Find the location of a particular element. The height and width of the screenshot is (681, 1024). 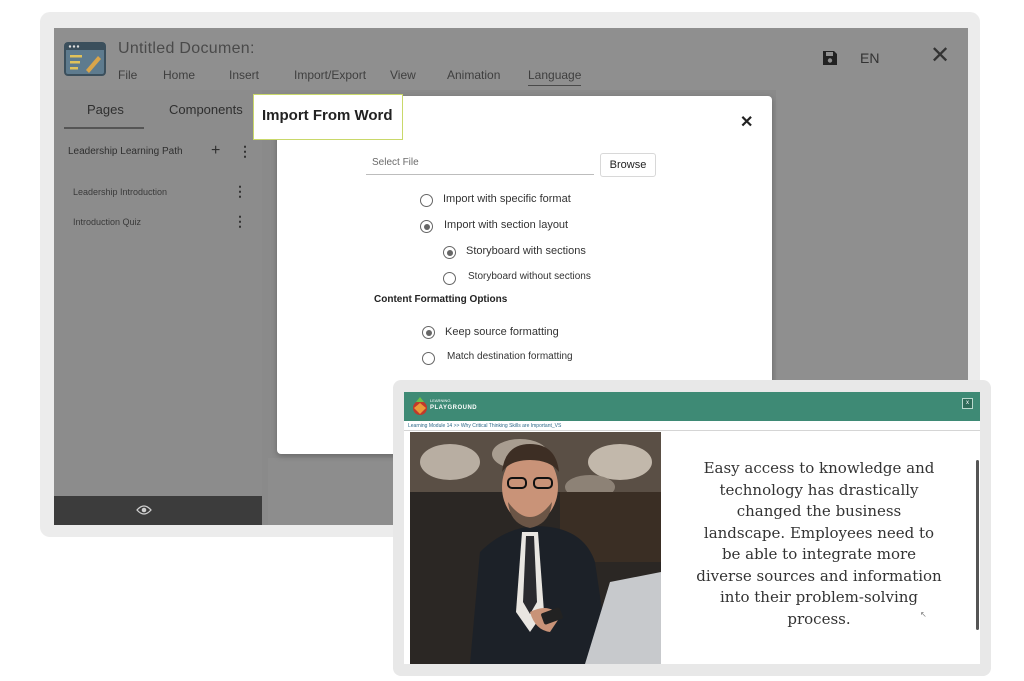

menu-import-export: Import/Export is located at coordinates (330, 75).